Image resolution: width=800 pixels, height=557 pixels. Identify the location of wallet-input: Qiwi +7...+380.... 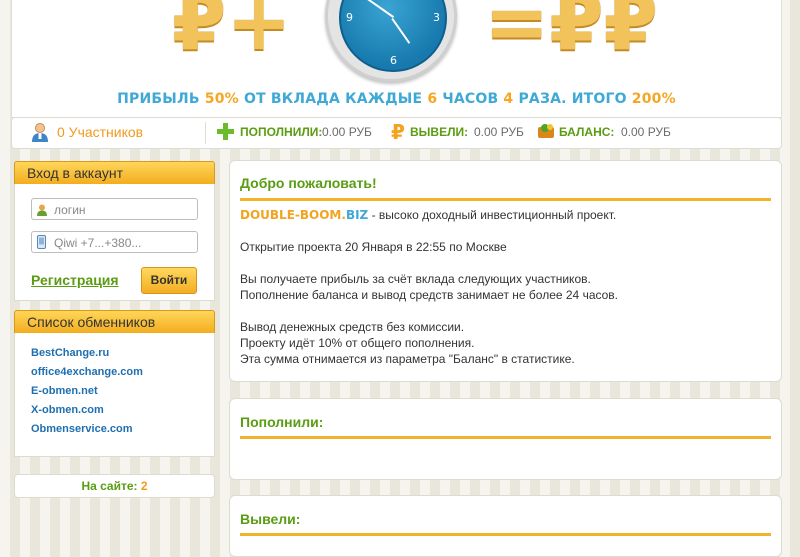
(114, 242).